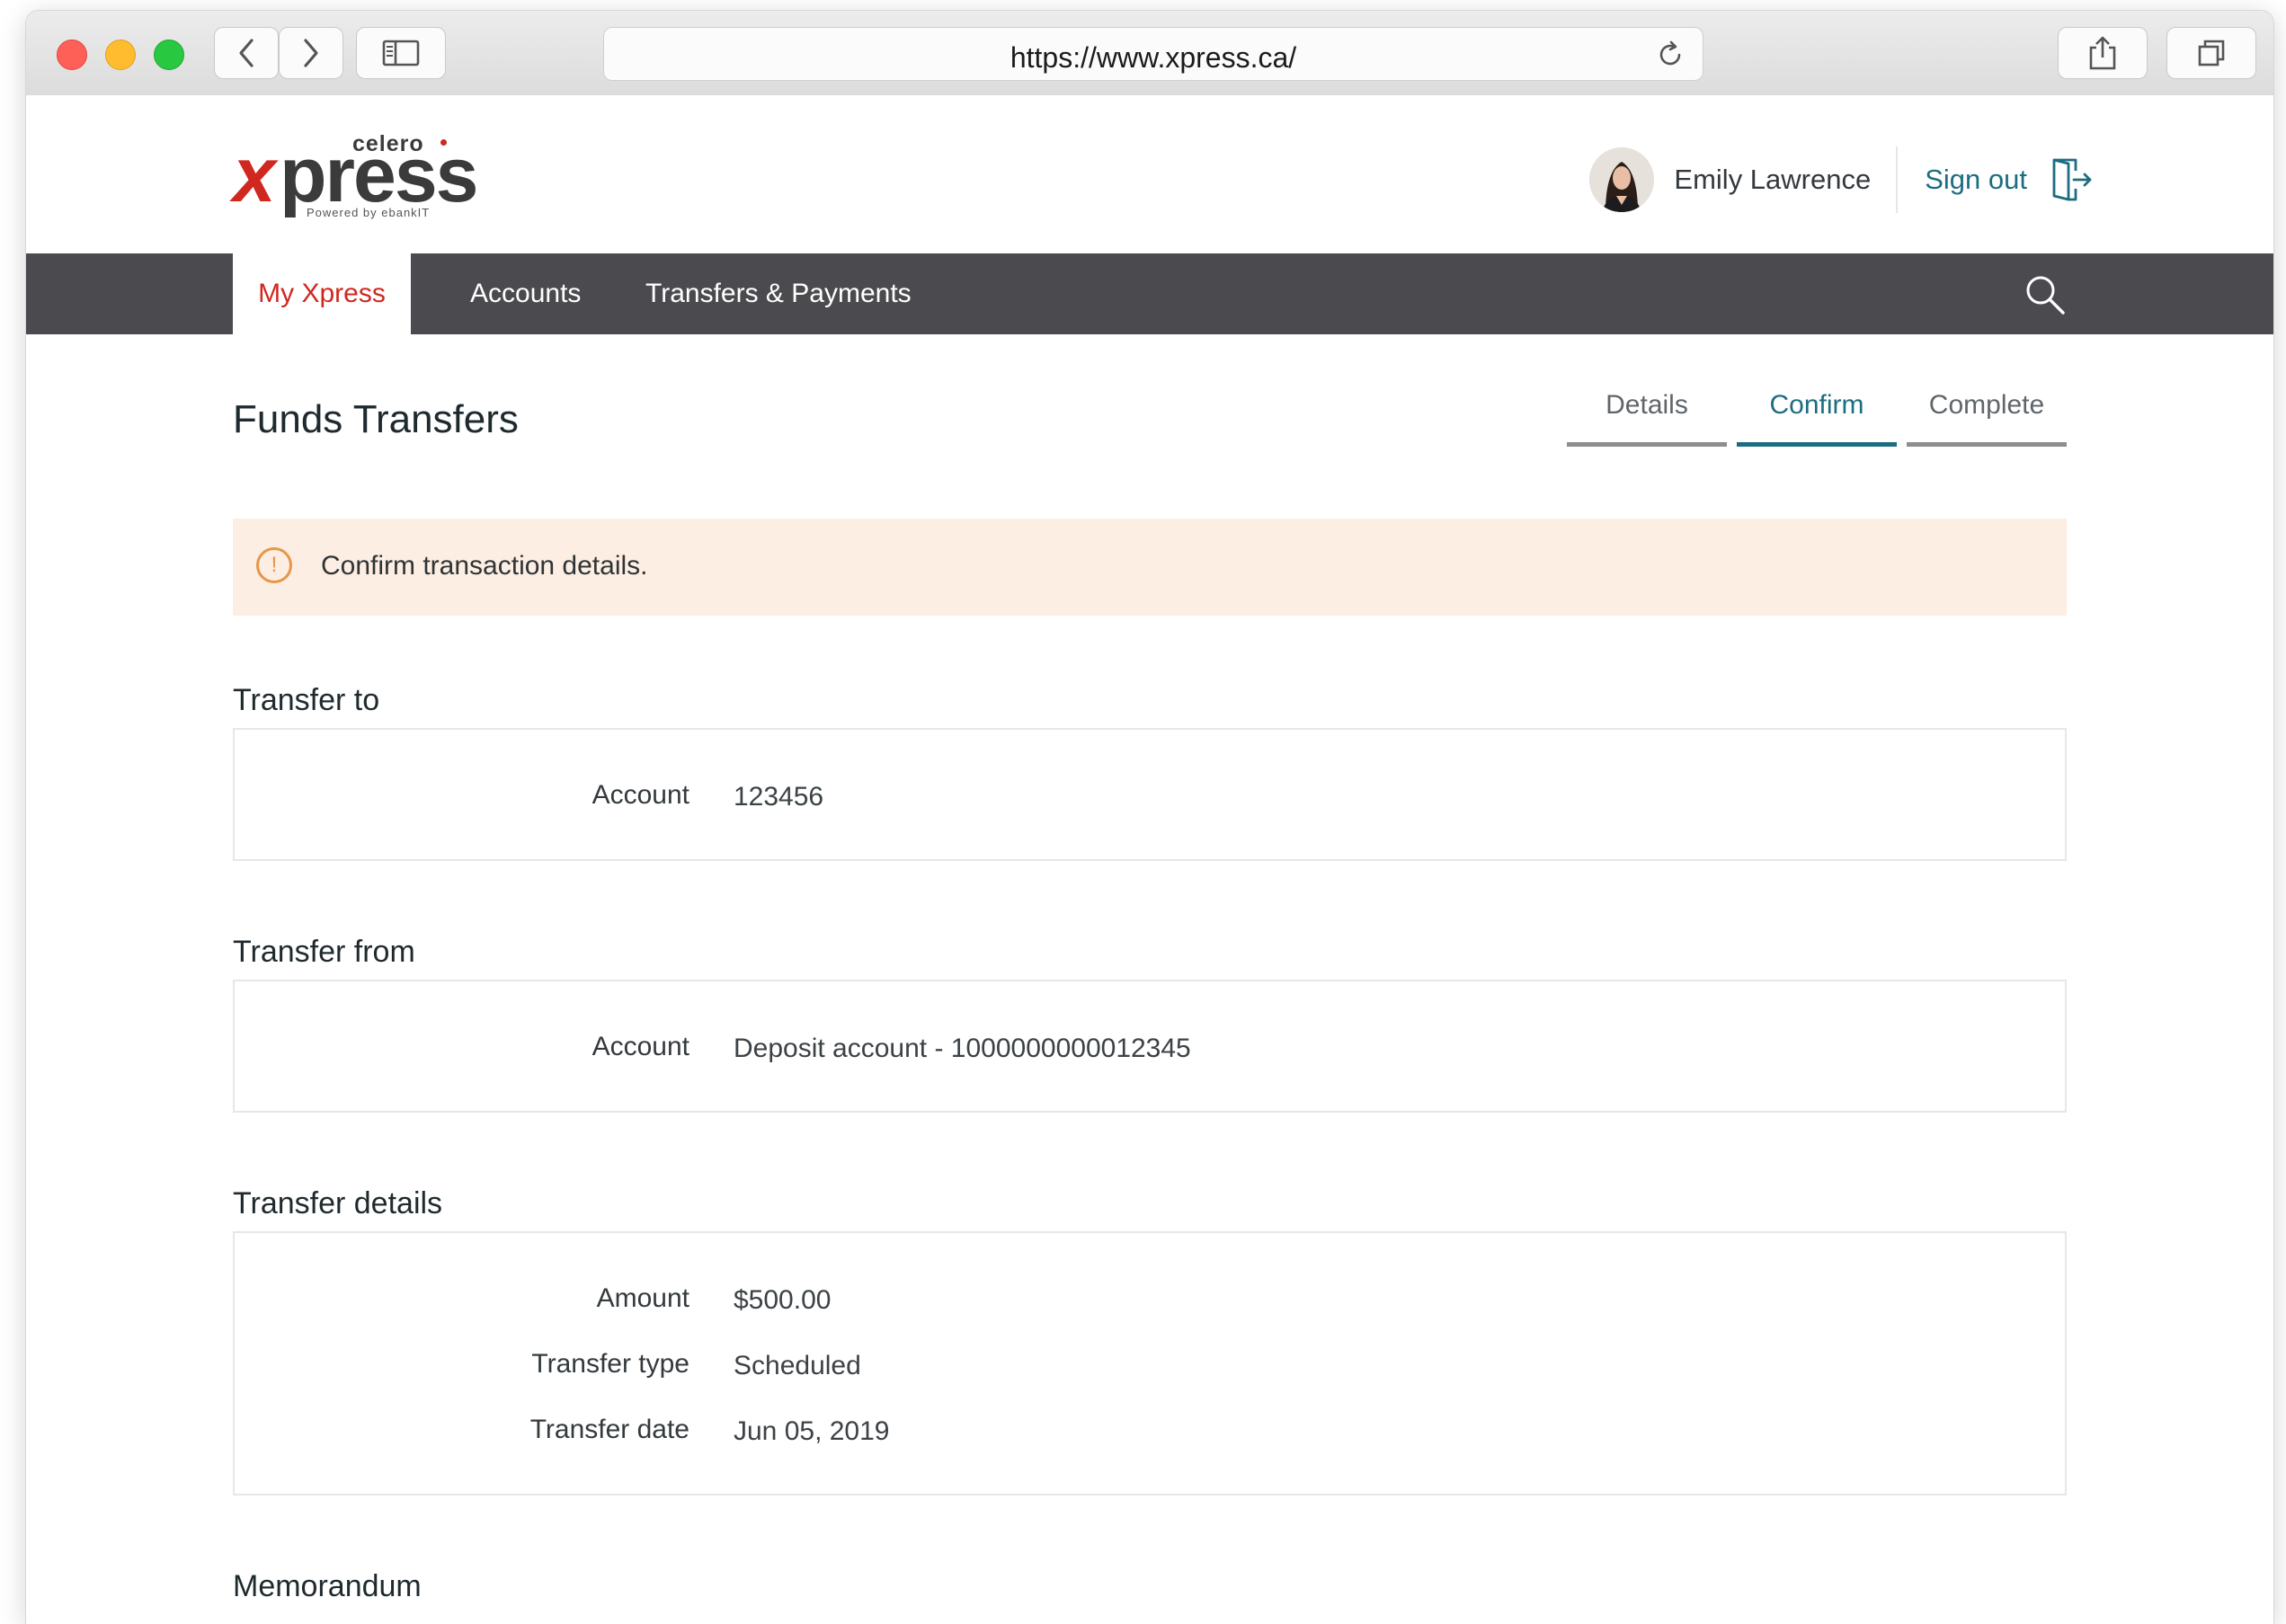 The width and height of the screenshot is (2286, 1624). What do you see at coordinates (322, 293) in the screenshot?
I see `nav-item-my-xpress: My Xpress` at bounding box center [322, 293].